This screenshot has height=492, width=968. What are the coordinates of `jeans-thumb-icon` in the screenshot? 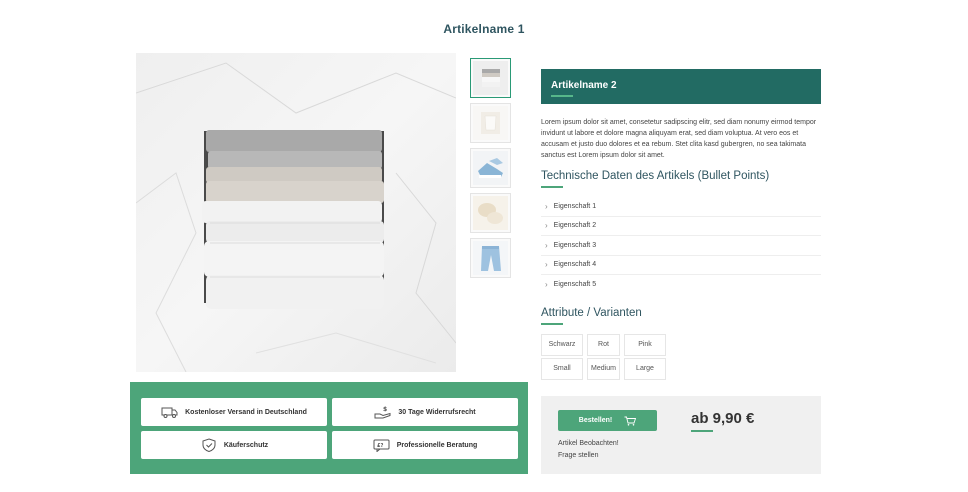 It's located at (490, 258).